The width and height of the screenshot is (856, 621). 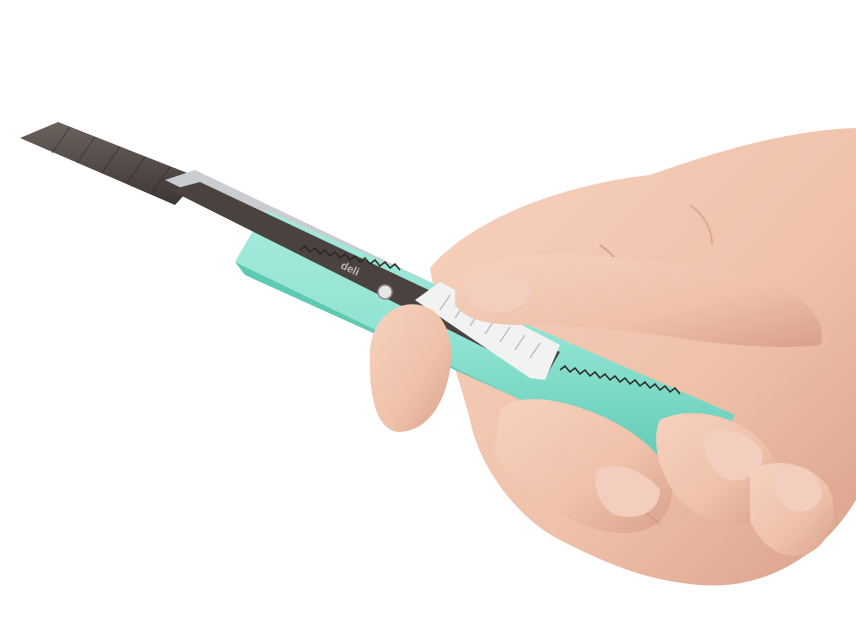 What do you see at coordinates (385, 292) in the screenshot?
I see `rivet` at bounding box center [385, 292].